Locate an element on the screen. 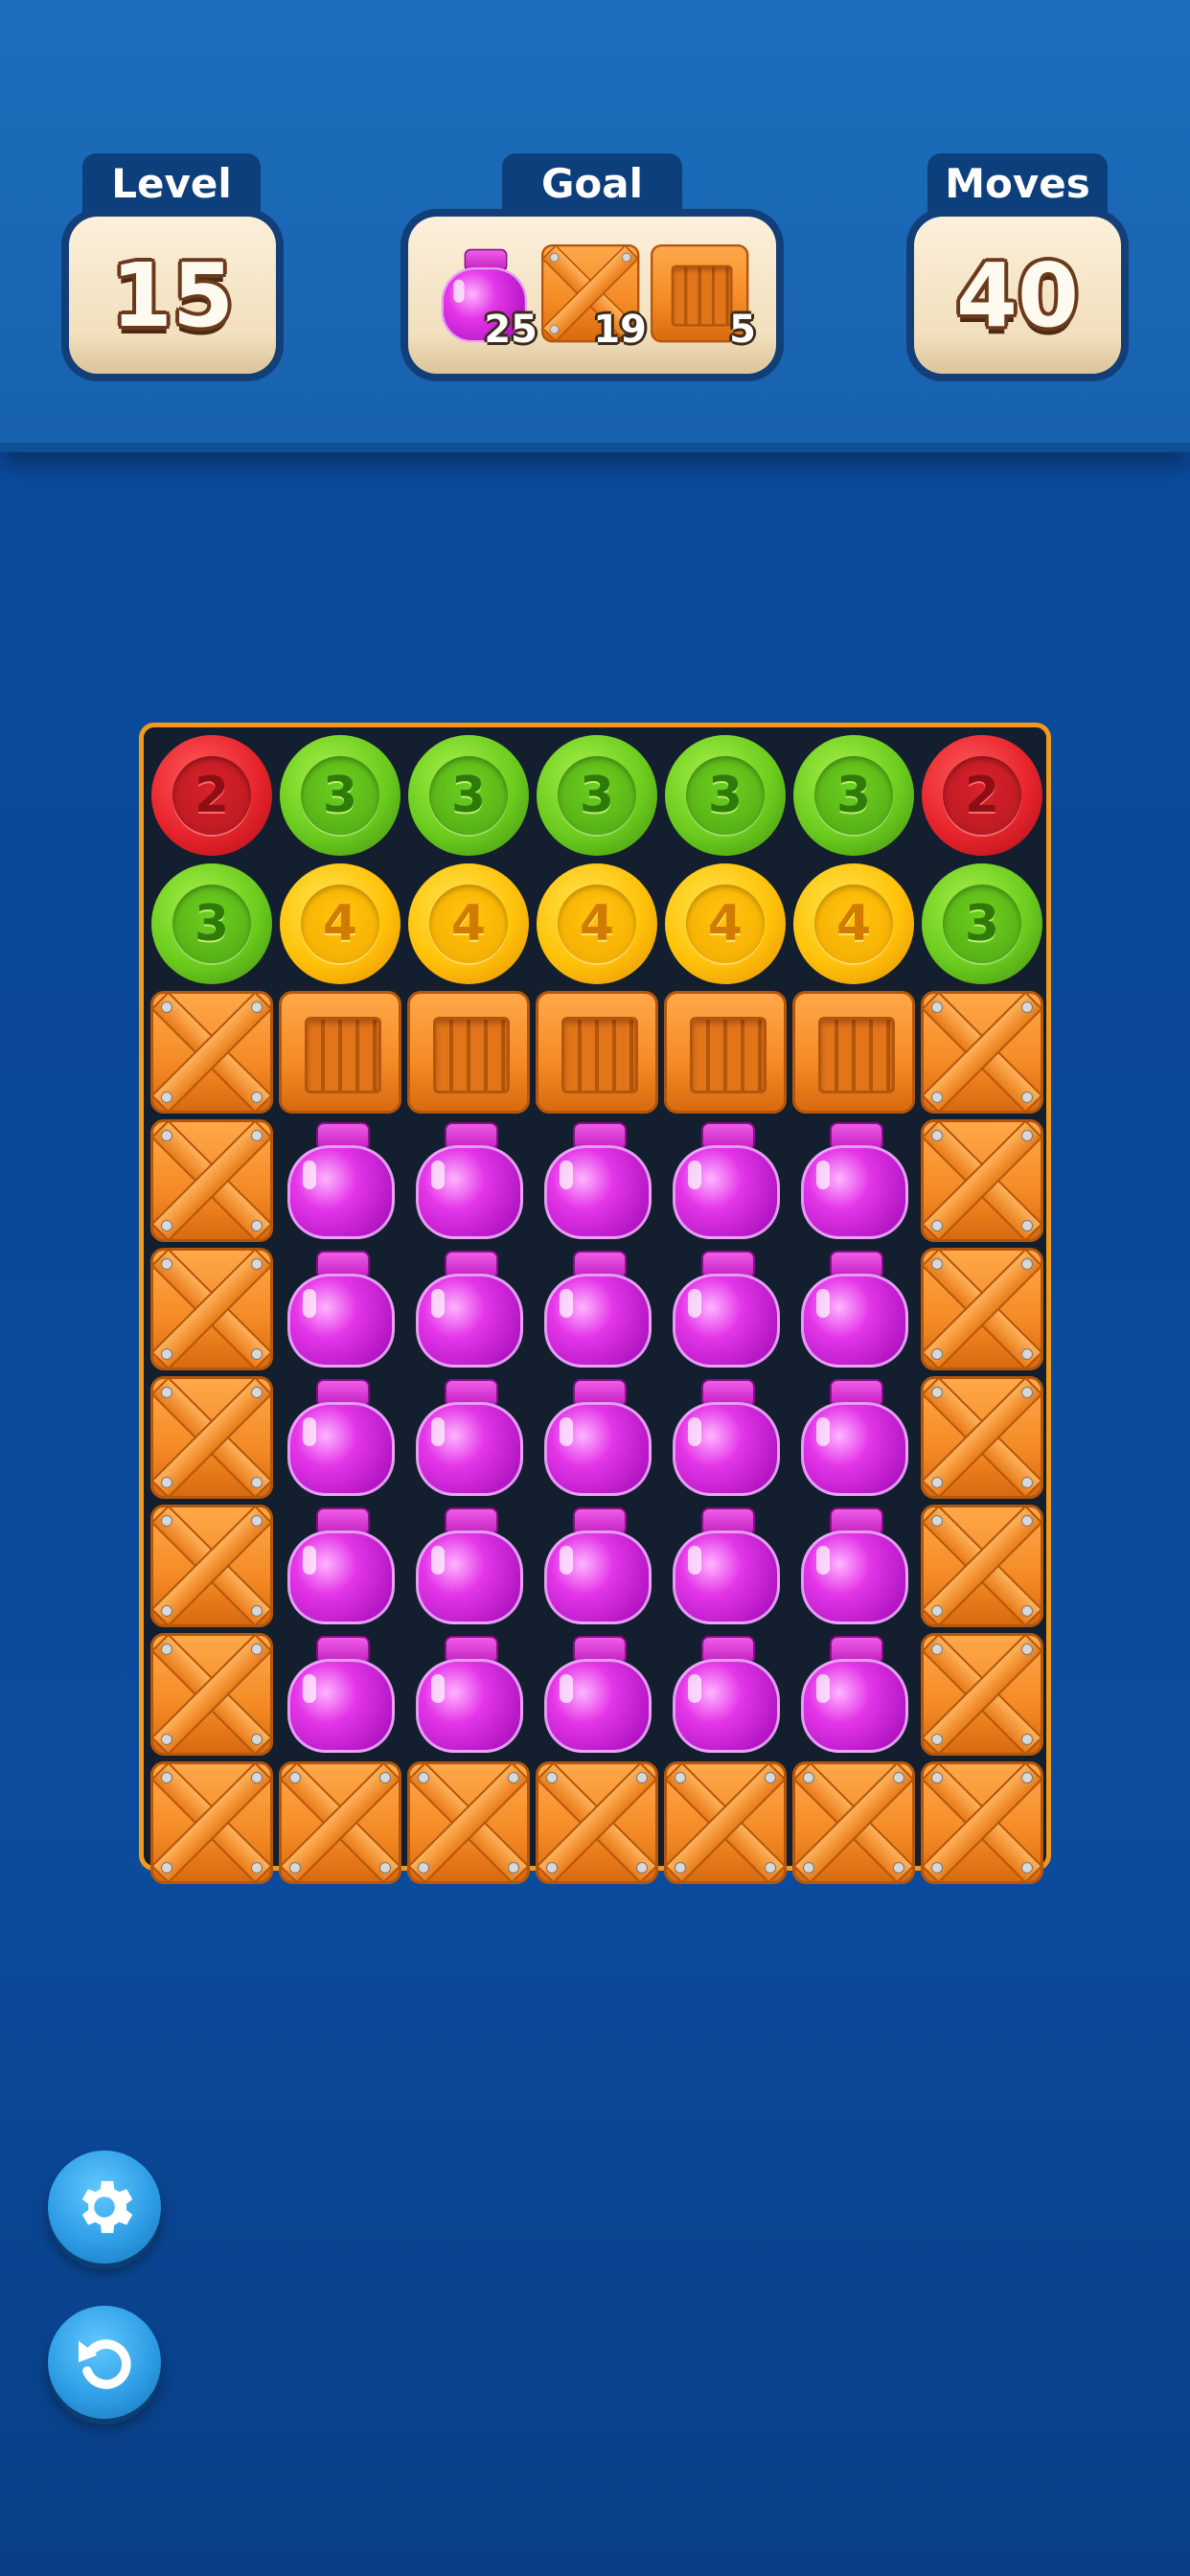  moves-tab: Moves is located at coordinates (1017, 183).